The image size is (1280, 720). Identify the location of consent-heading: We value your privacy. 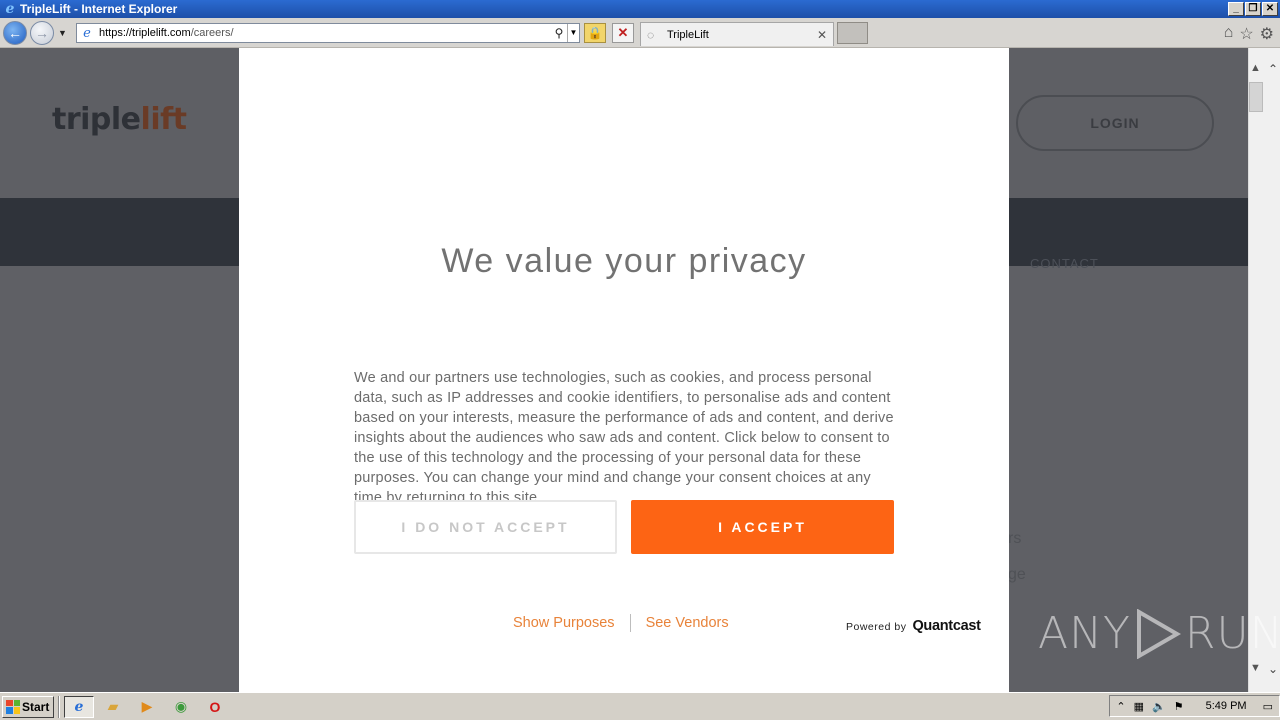
(624, 261).